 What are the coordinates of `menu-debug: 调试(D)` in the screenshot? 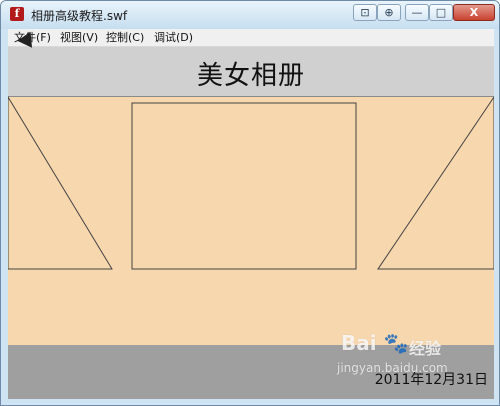 It's located at (173, 38).